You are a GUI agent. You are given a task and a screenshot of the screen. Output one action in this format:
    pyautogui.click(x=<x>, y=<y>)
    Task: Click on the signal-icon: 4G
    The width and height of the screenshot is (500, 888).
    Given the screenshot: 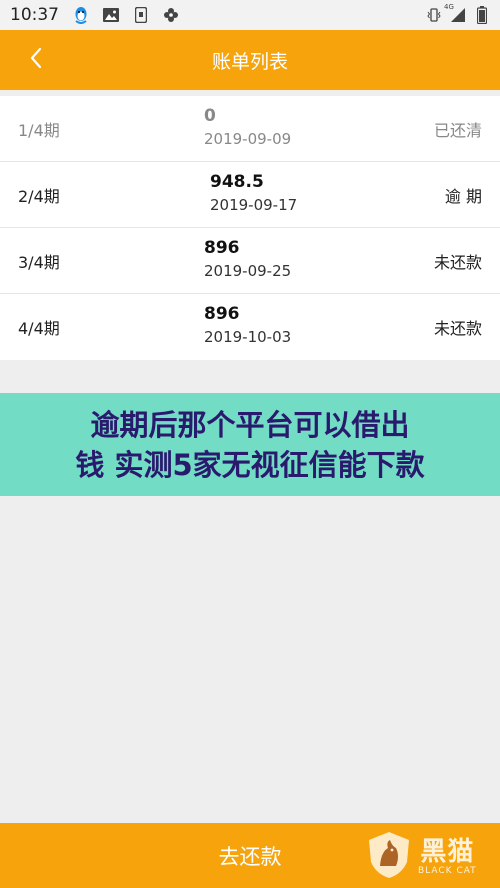 What is the action you would take?
    pyautogui.click(x=456, y=13)
    